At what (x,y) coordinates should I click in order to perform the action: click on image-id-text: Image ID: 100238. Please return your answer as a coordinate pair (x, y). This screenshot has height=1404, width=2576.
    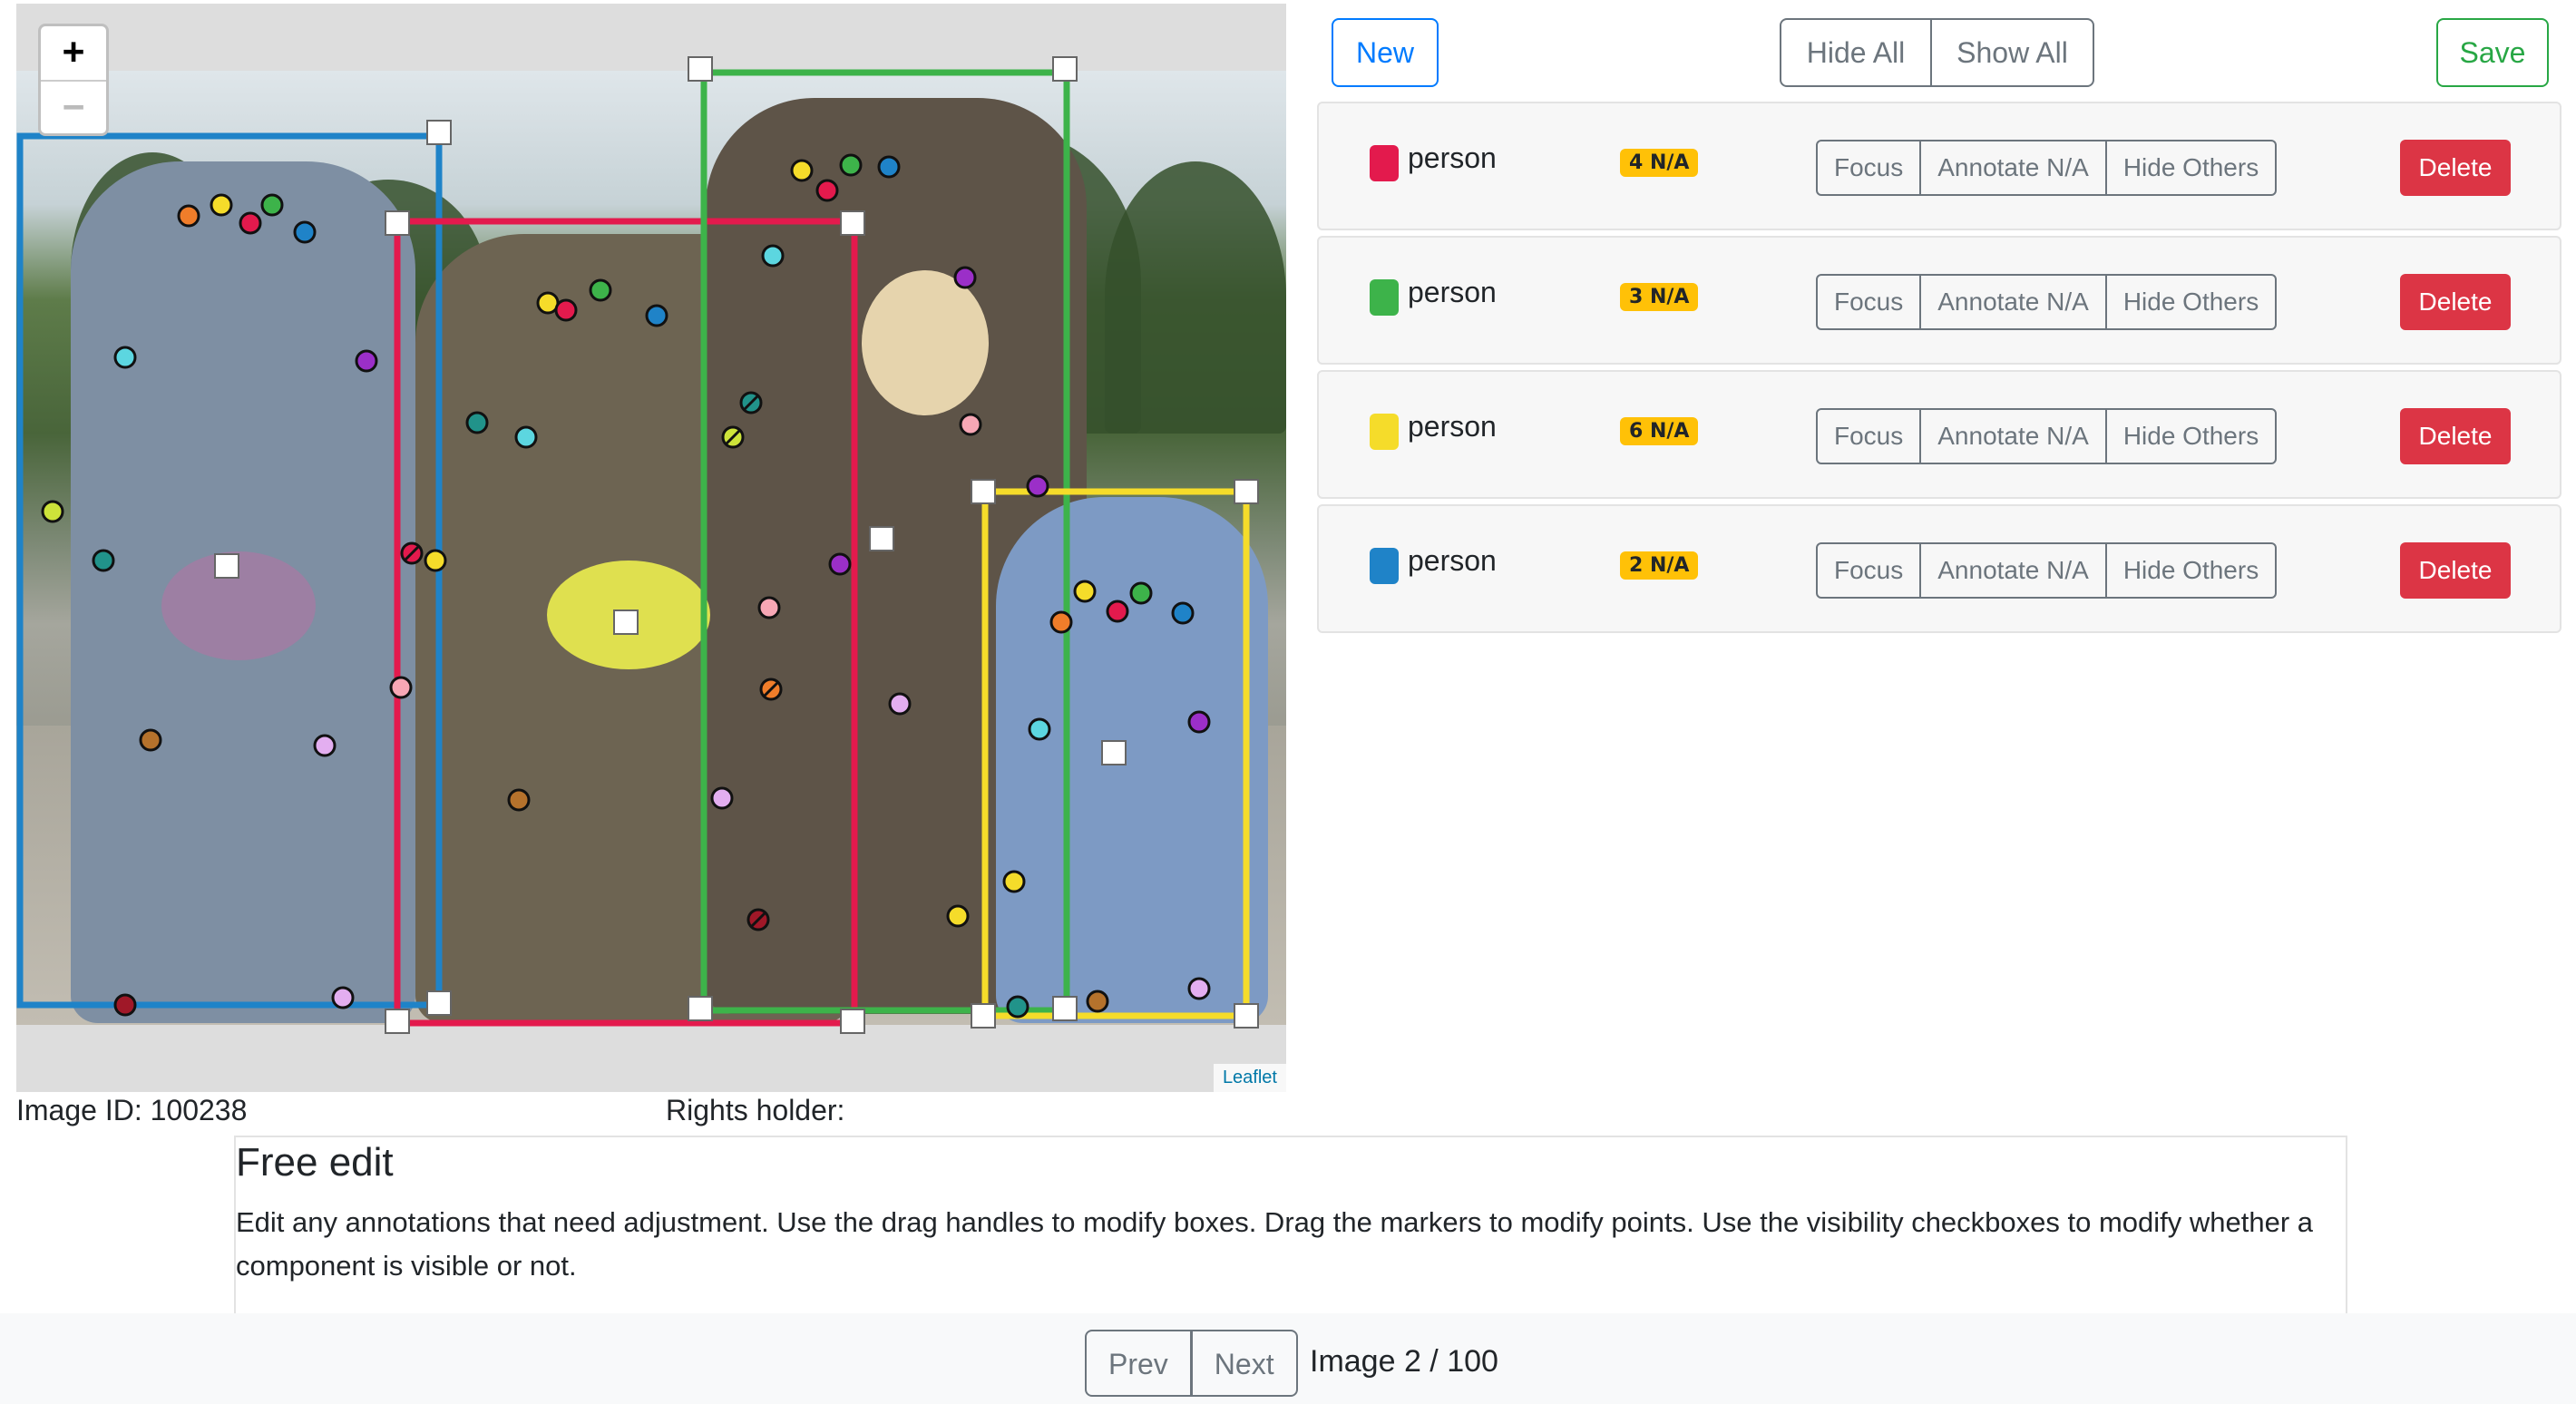
    Looking at the image, I should click on (132, 1110).